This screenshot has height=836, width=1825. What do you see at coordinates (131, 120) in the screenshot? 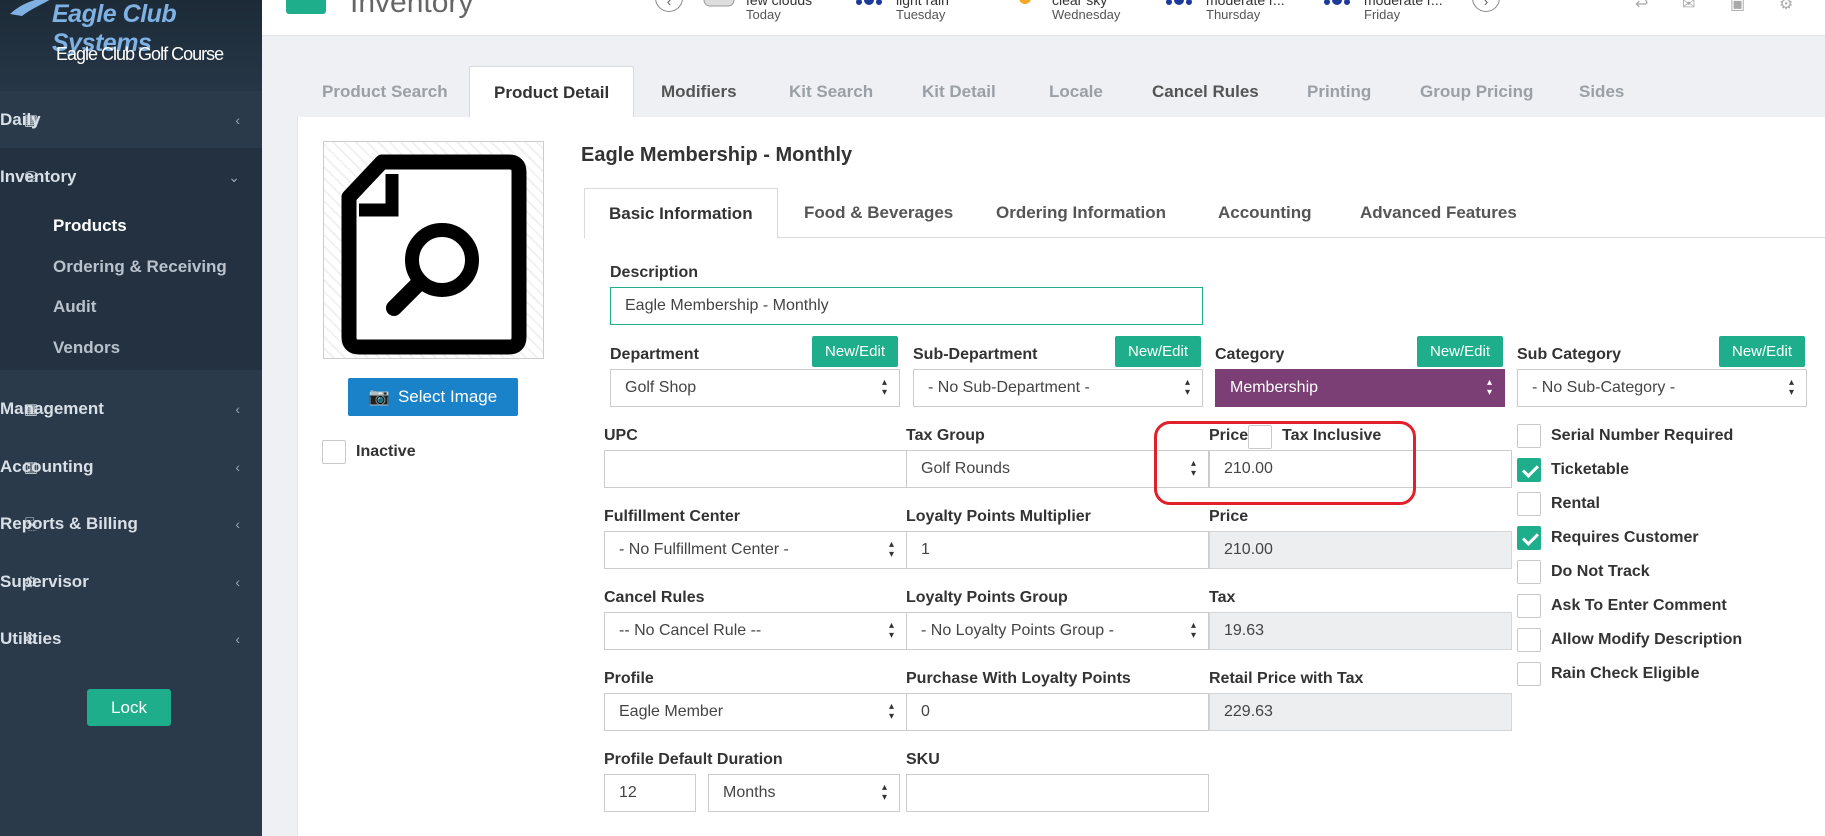
I see `nav-daily: ▦ Daily ‹` at bounding box center [131, 120].